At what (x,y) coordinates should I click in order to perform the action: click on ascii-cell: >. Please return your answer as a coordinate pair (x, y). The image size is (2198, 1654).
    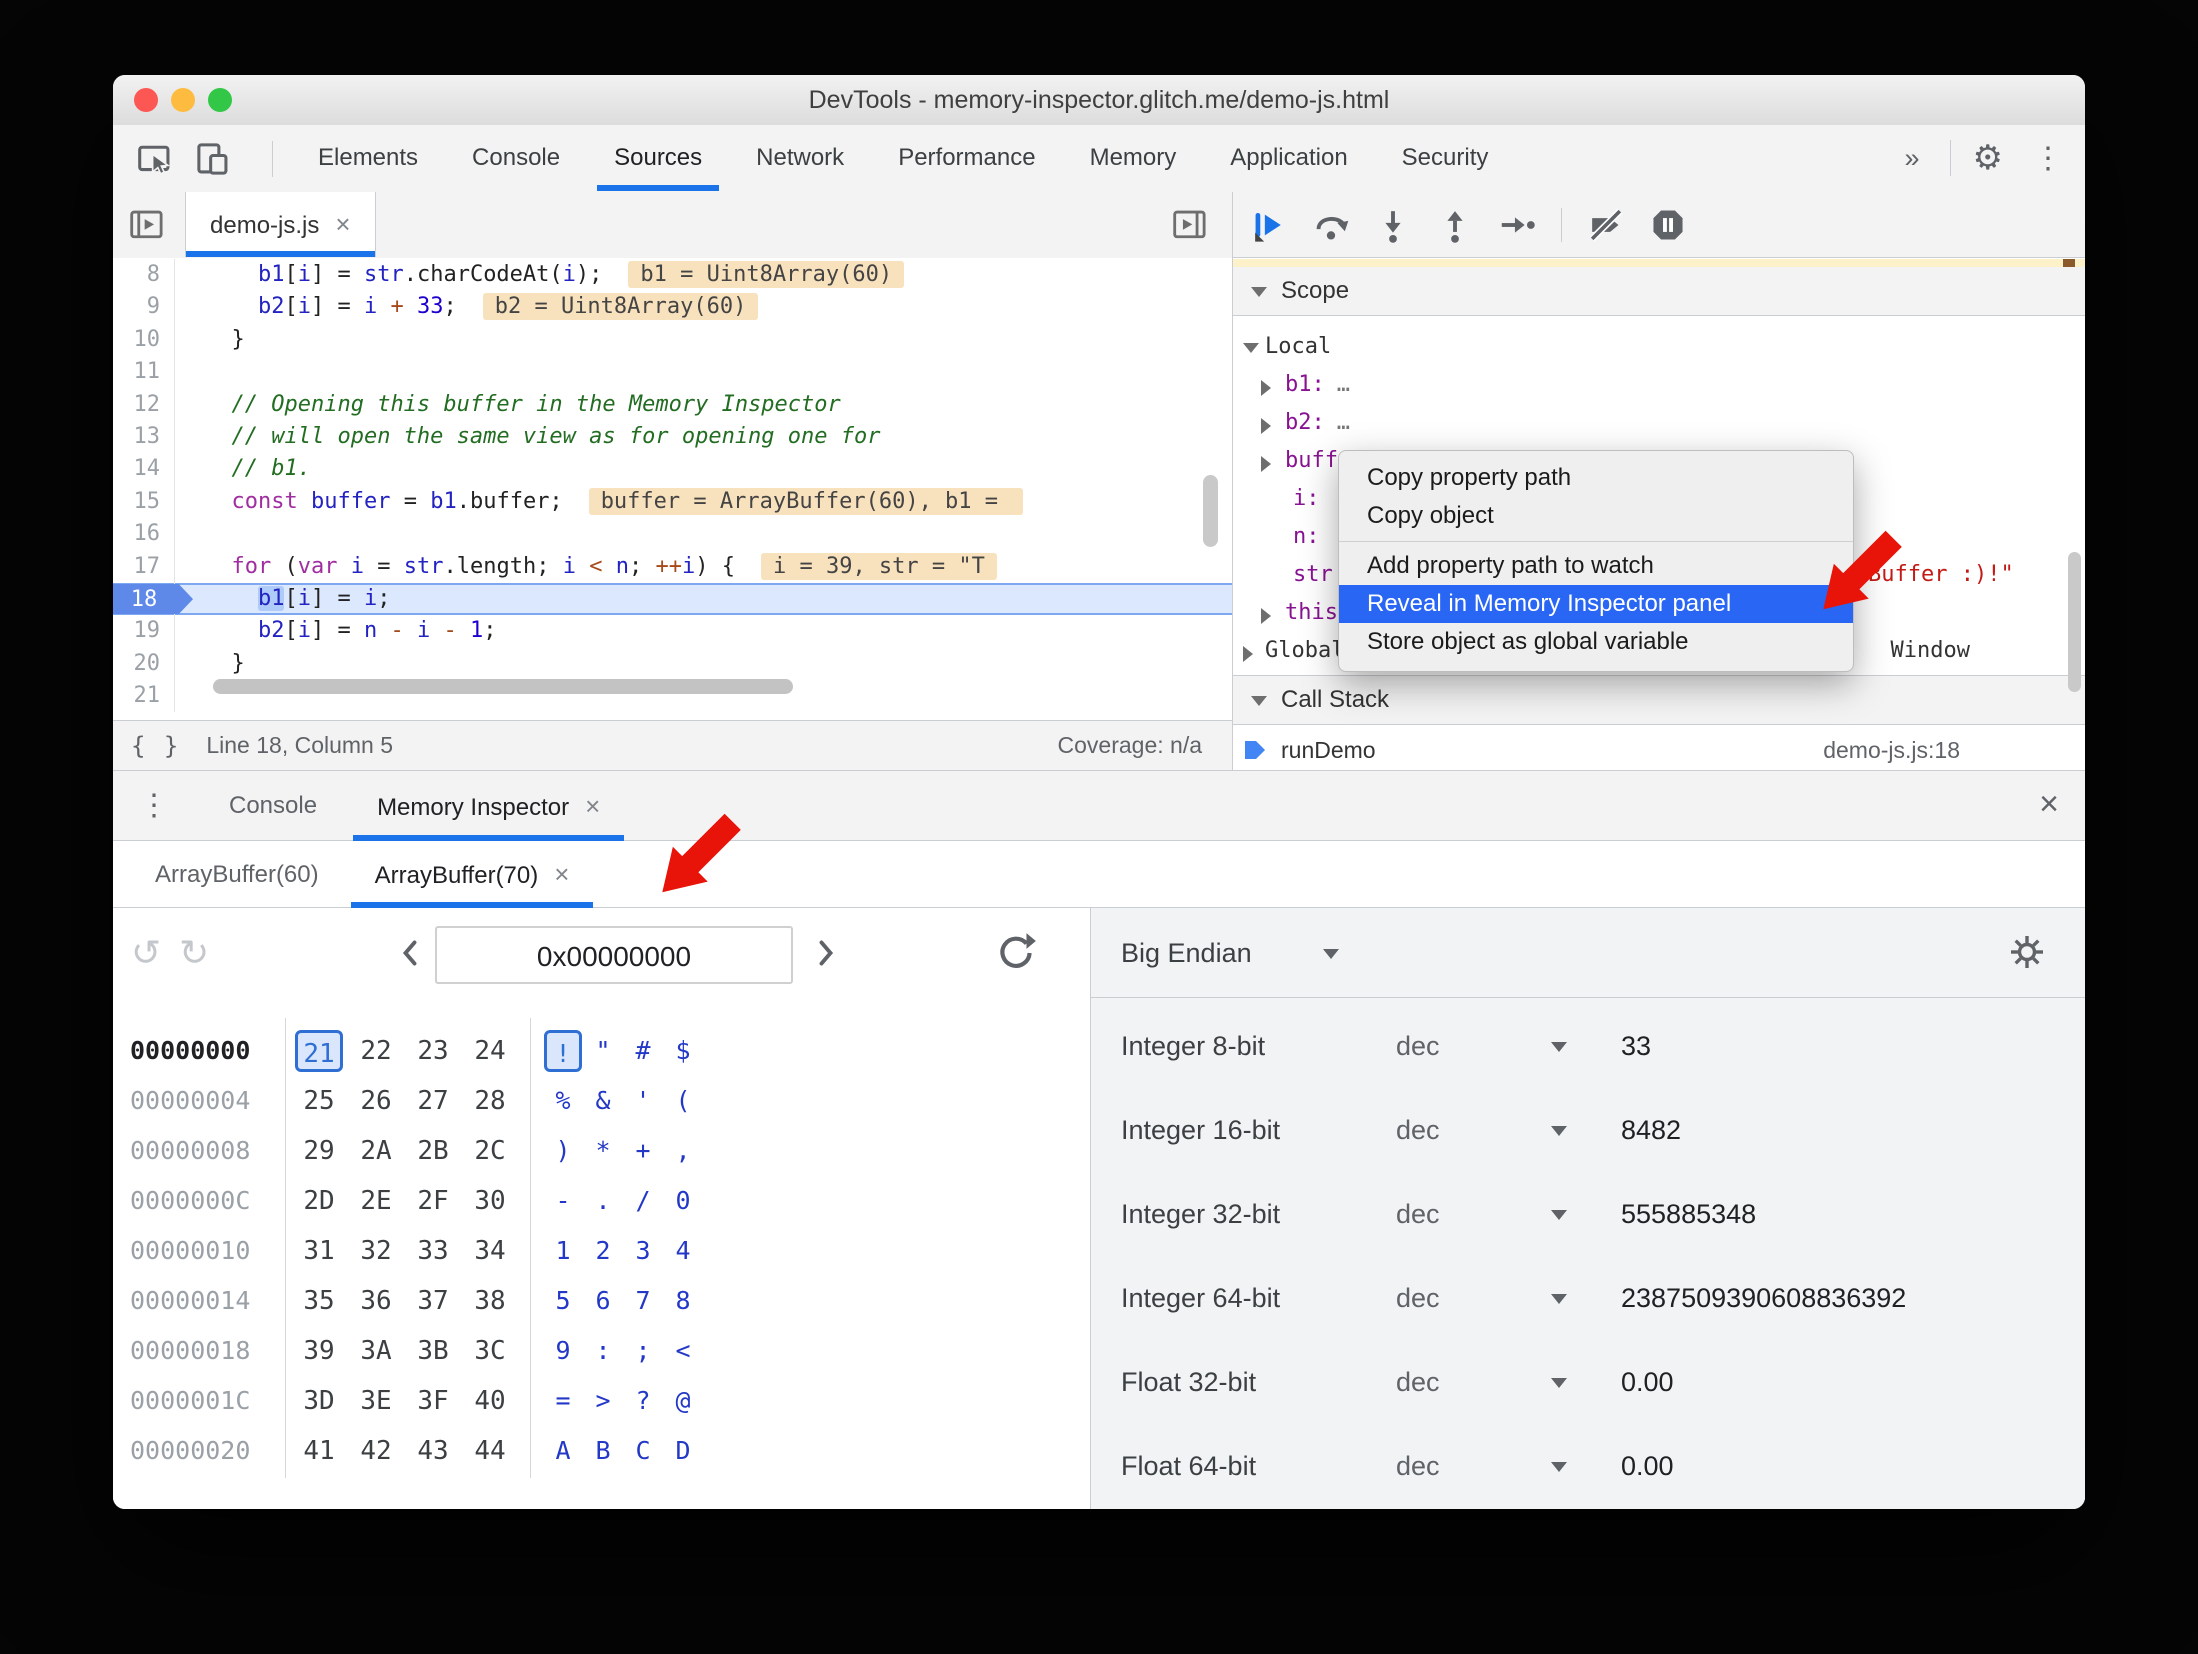
    Looking at the image, I should click on (603, 1401).